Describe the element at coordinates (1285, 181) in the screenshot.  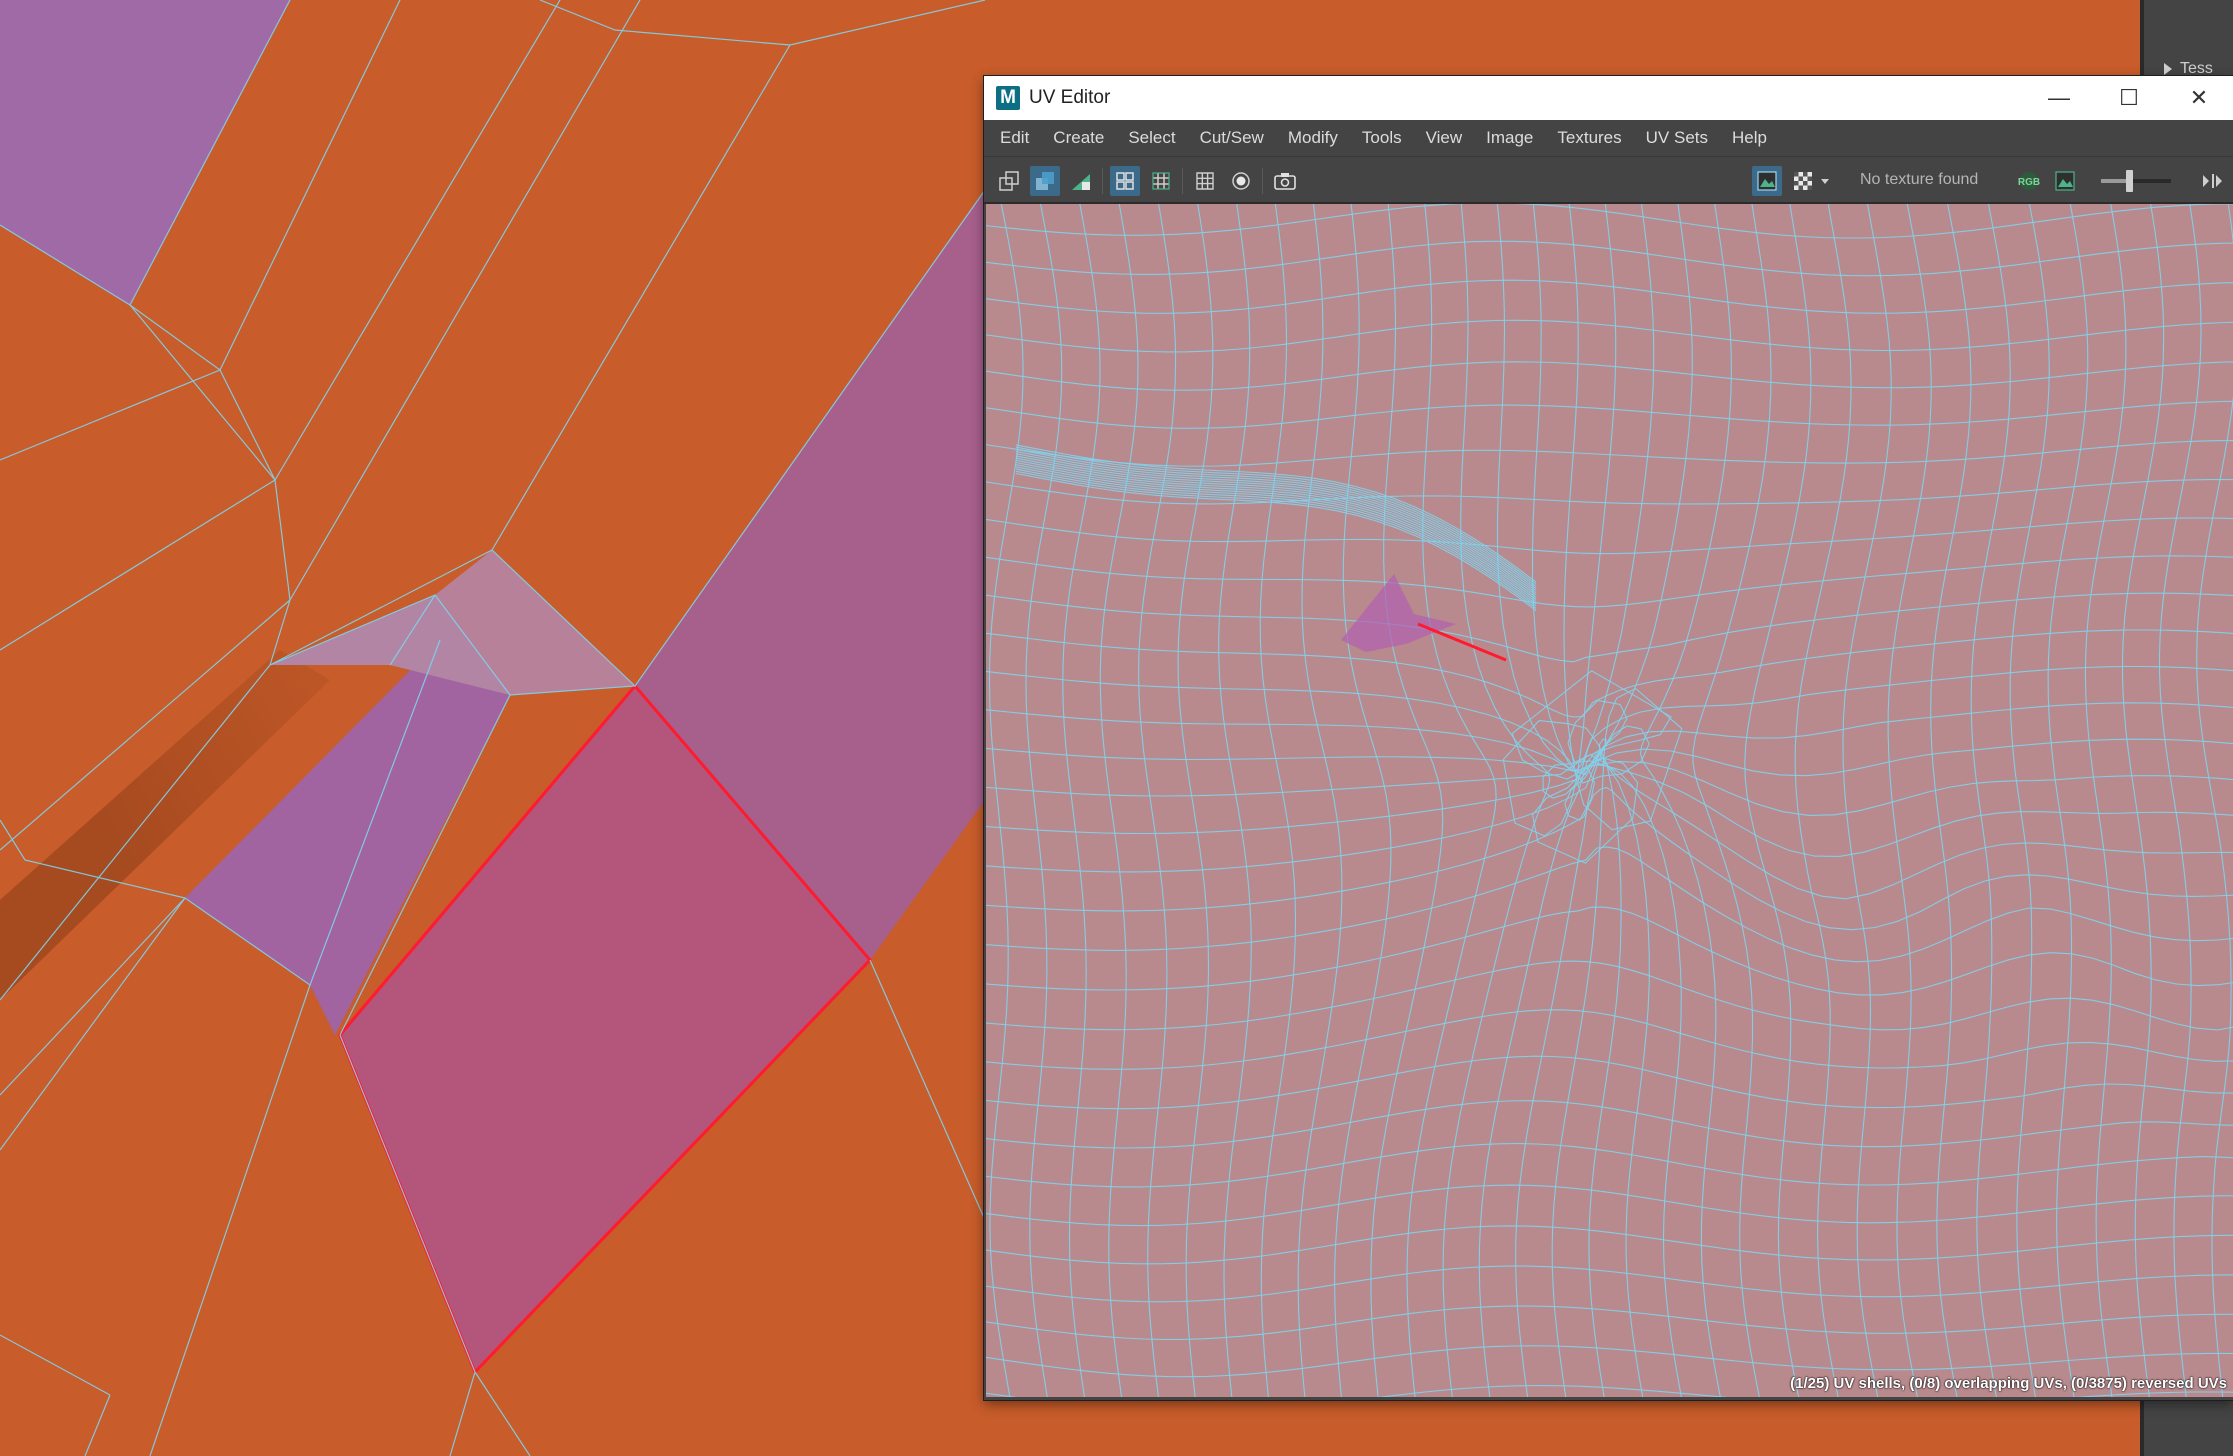
I see `snapshot-icon` at that location.